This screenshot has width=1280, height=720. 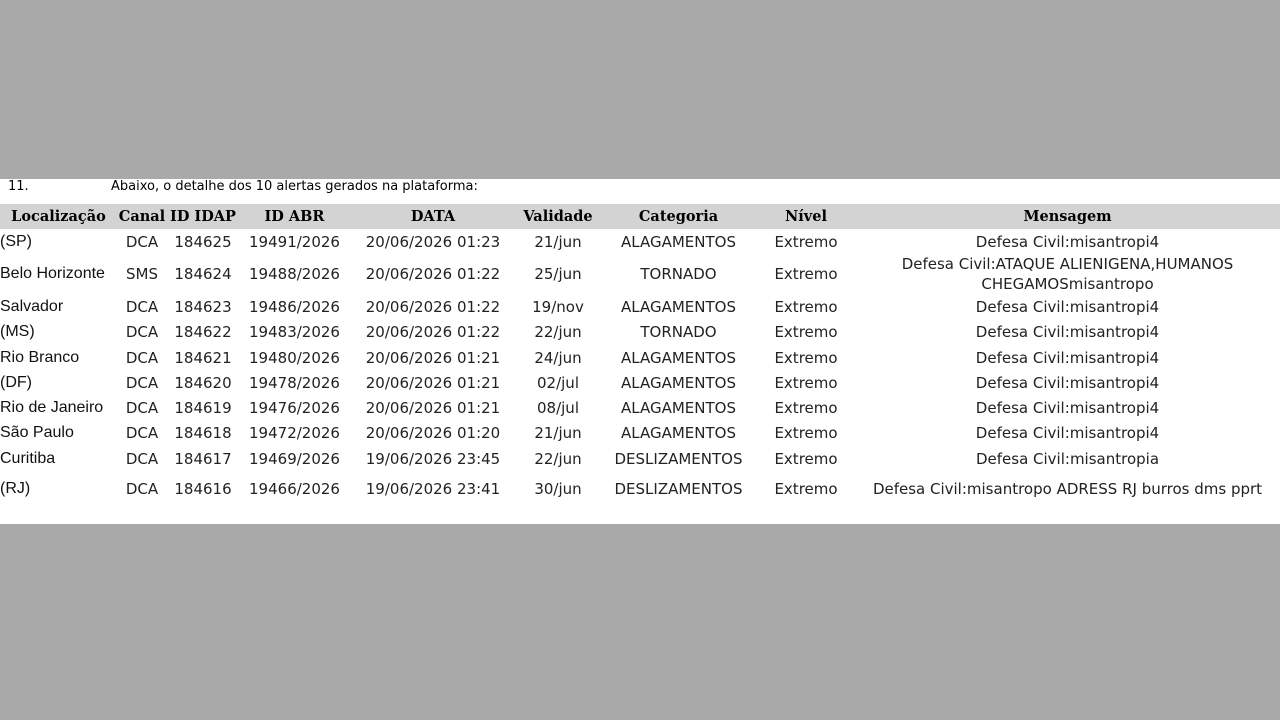 I want to click on cell-id-idap: 184623, so click(x=203, y=306).